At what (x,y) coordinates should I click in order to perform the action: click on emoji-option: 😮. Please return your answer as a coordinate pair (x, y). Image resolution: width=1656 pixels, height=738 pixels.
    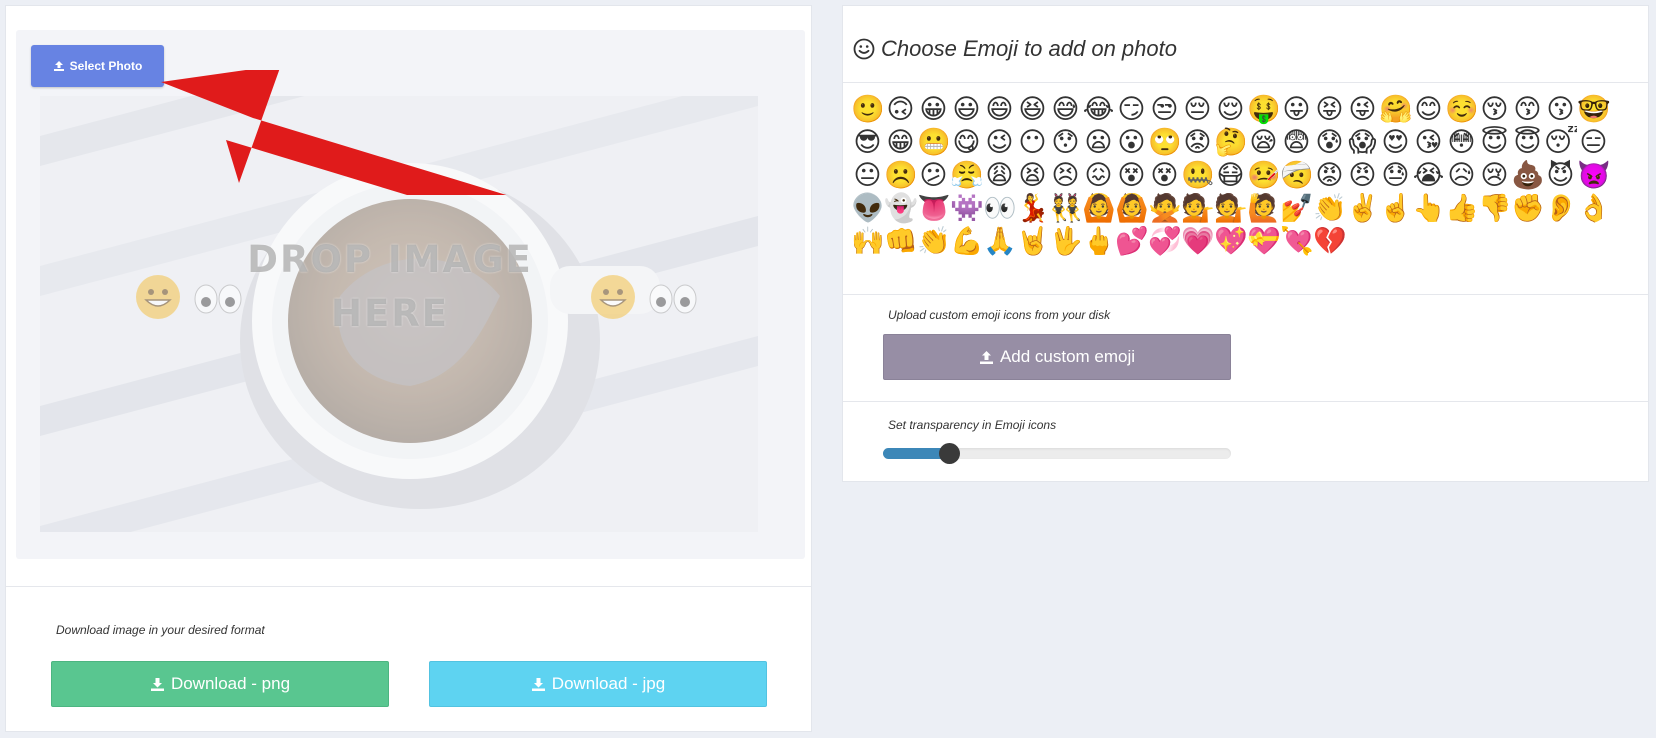
    Looking at the image, I should click on (1131, 142).